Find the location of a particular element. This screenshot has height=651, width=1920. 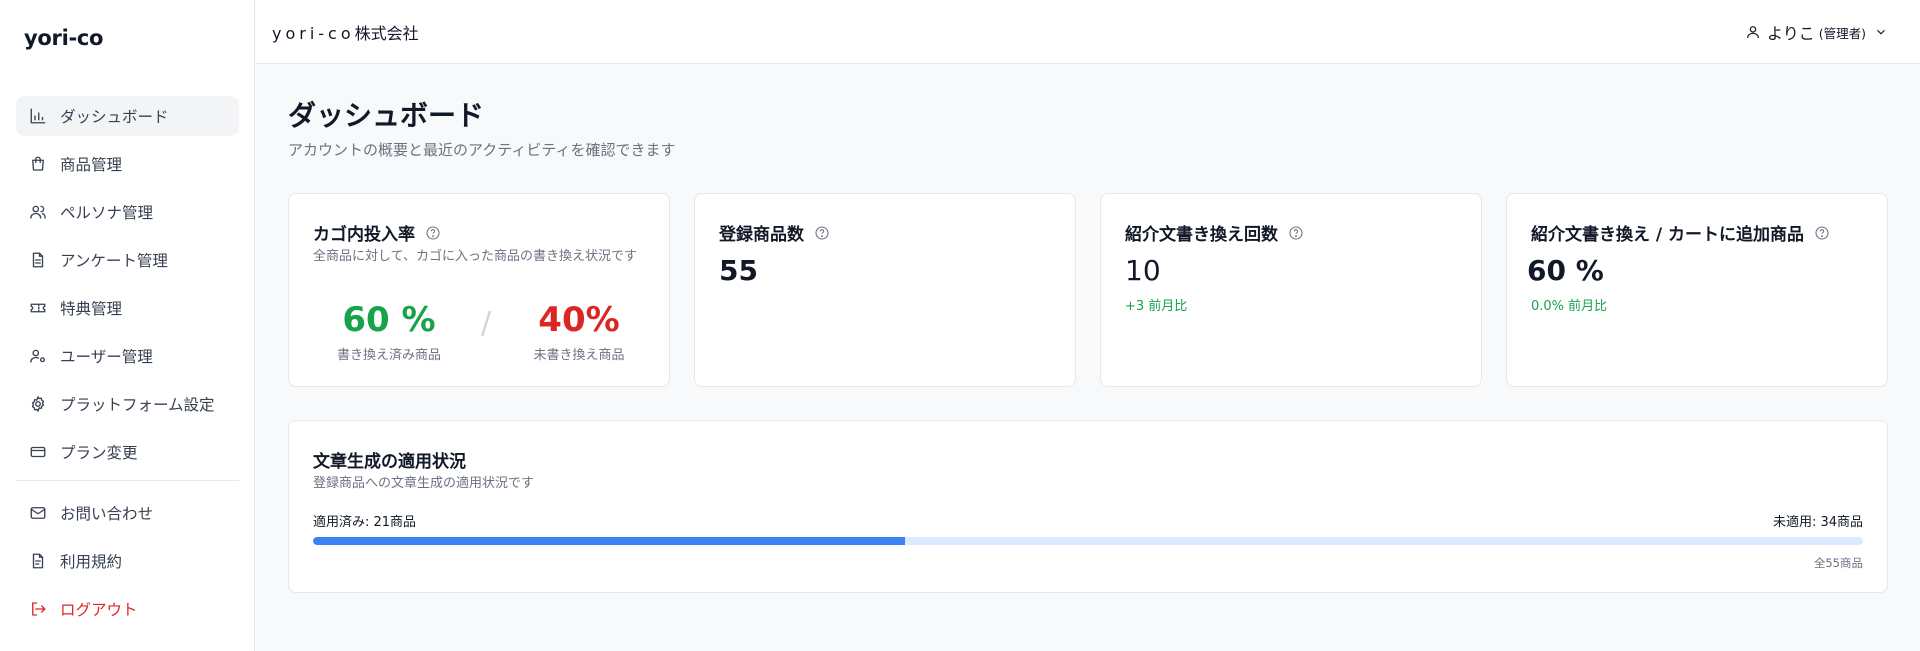

sidebar-item-products: 商品管理 is located at coordinates (127, 164).